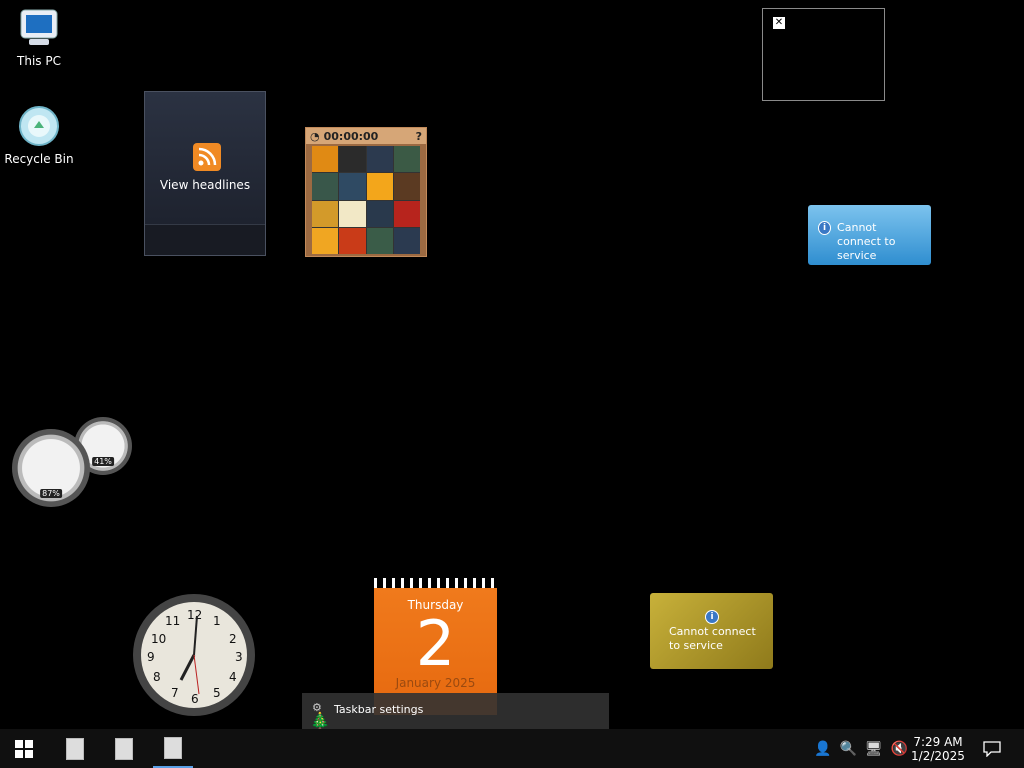 The width and height of the screenshot is (1024, 768). Describe the element at coordinates (351, 136) in the screenshot. I see `puzzle-timer: 00:00:00` at that location.